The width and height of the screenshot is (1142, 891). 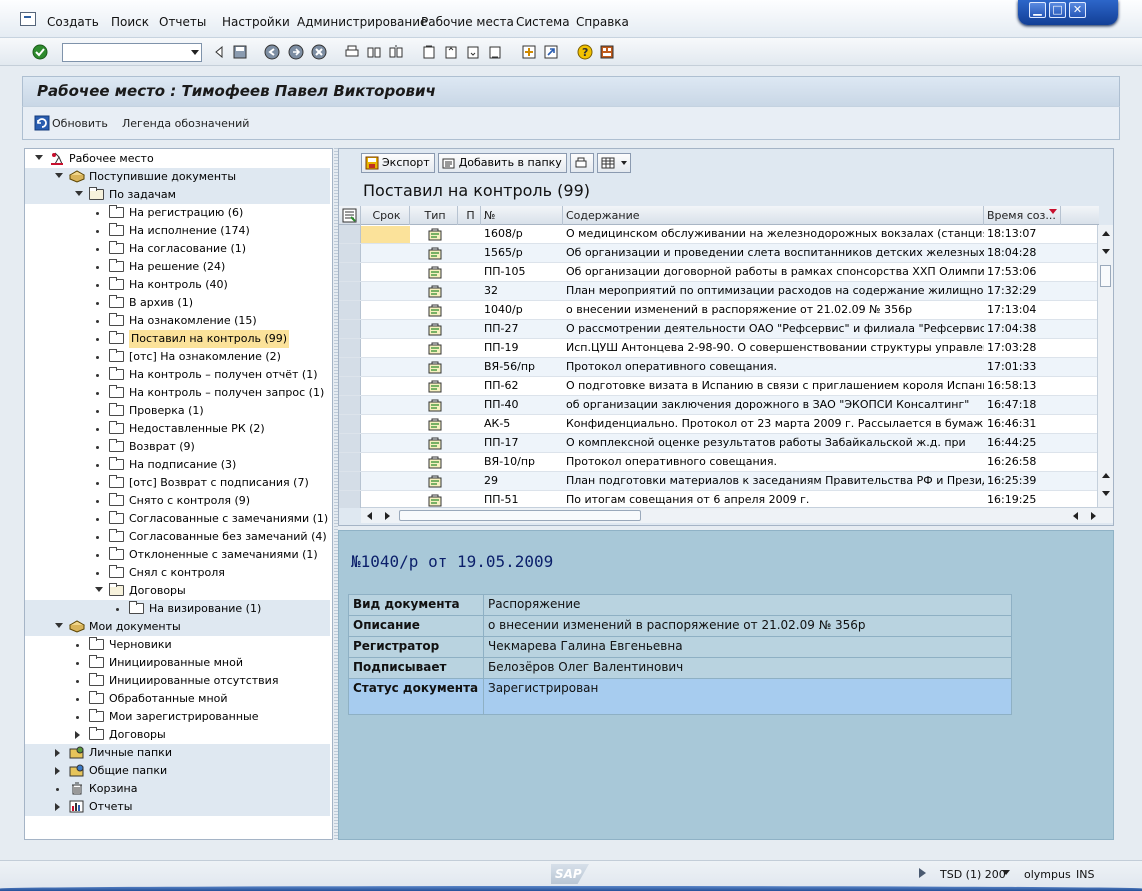 I want to click on save-icon, so click(x=240, y=52).